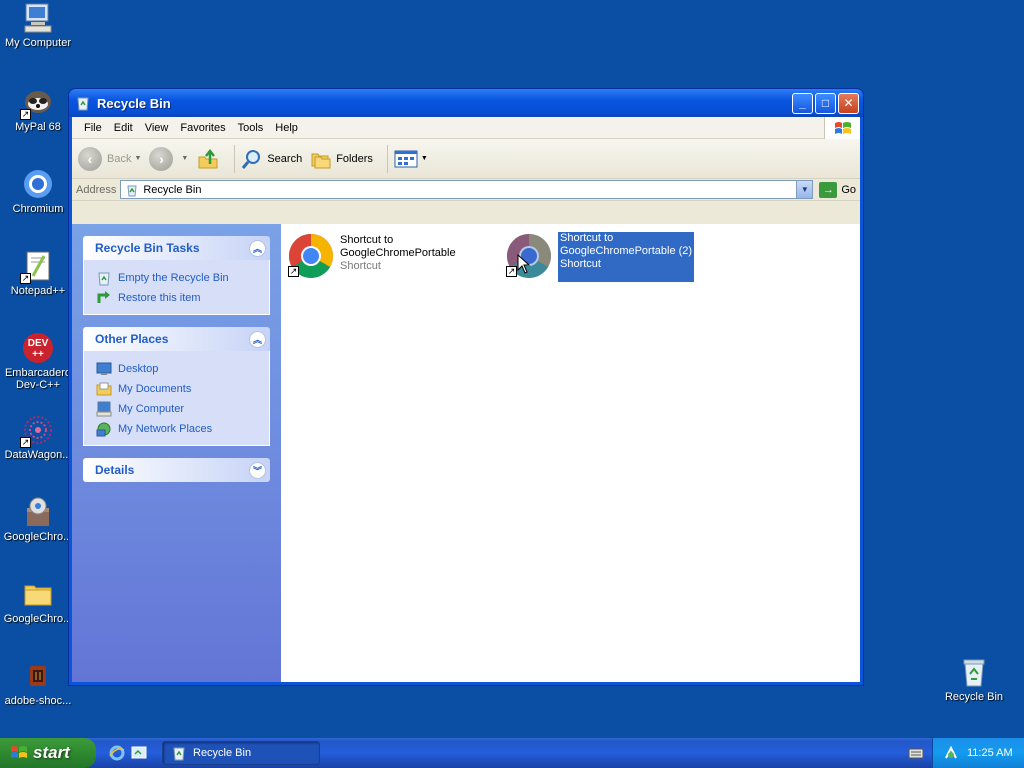 The image size is (1024, 768). I want to click on minimize-icon: _, so click(802, 103).